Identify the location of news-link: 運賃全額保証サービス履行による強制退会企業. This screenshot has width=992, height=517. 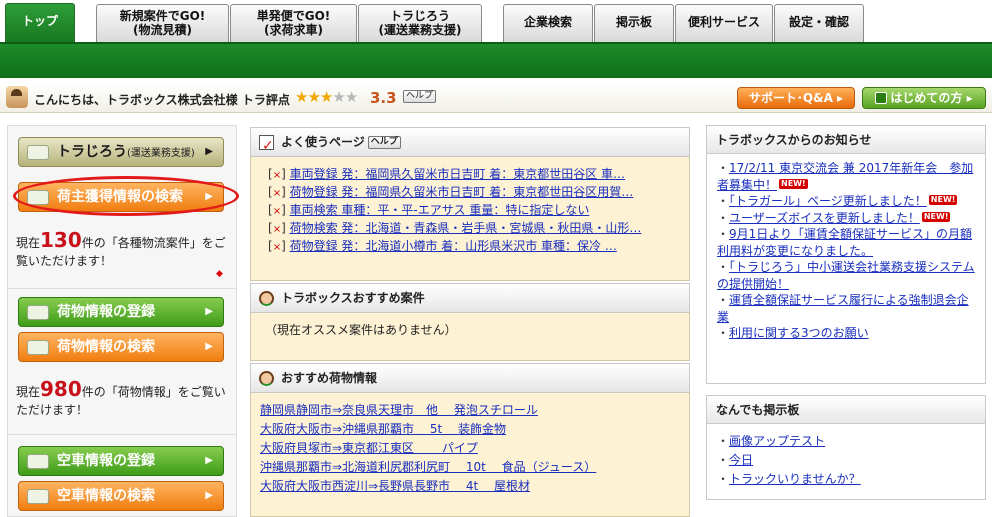
(843, 308).